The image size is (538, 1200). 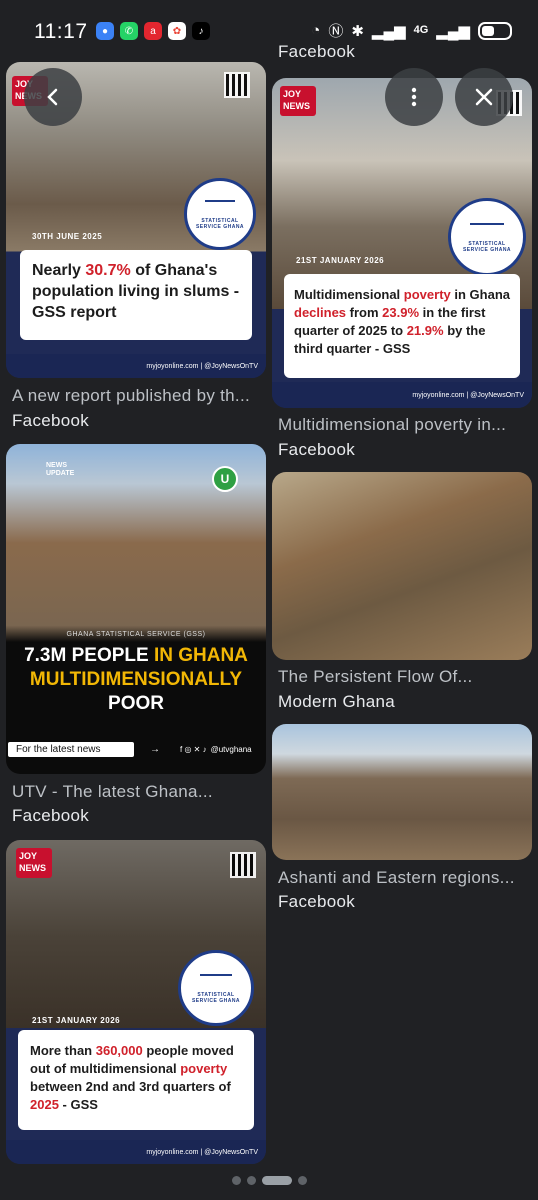 What do you see at coordinates (357, 31) in the screenshot?
I see `bluetooth-icon: ✱` at bounding box center [357, 31].